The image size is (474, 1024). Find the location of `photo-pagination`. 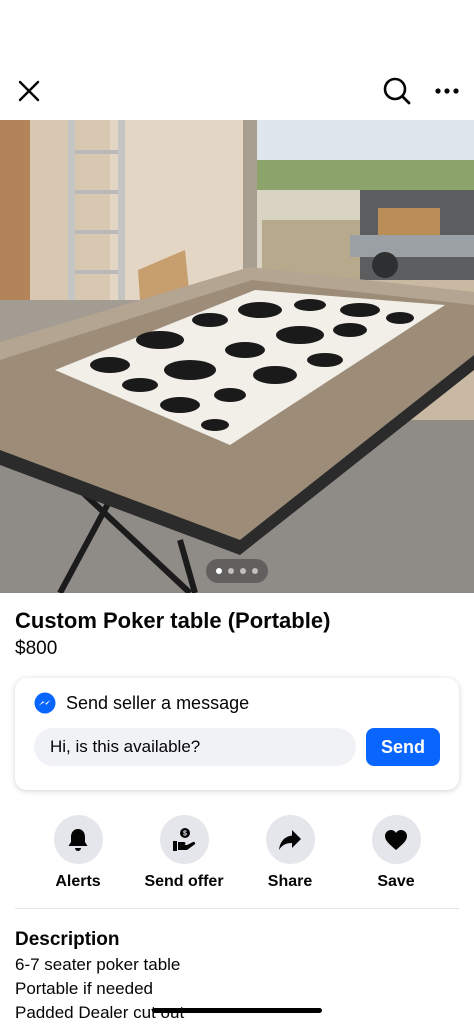

photo-pagination is located at coordinates (237, 571).